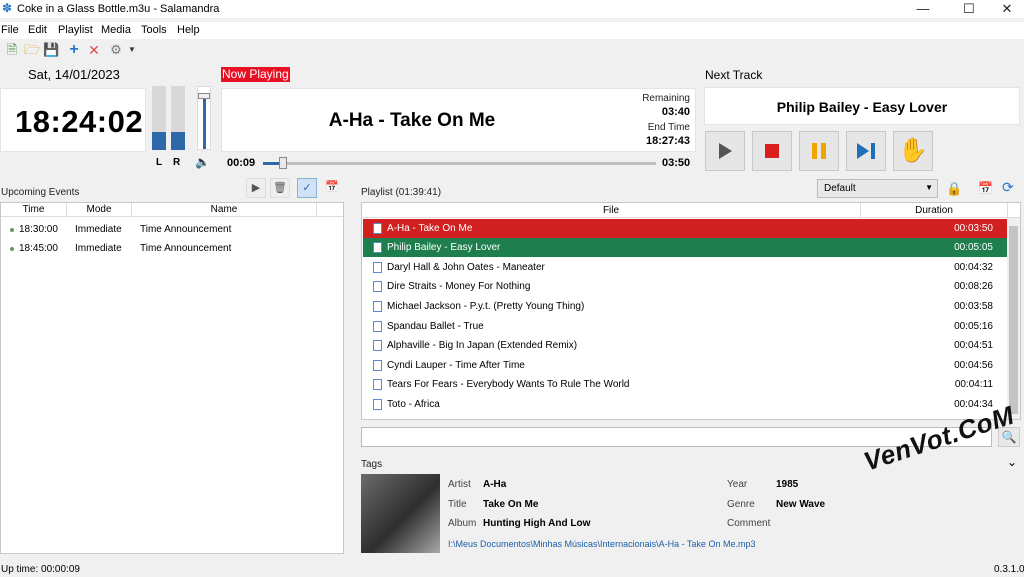 Image resolution: width=1024 pixels, height=577 pixels. Describe the element at coordinates (459, 286) in the screenshot. I see `track-name: Dire Straits - Money For Nothing` at that location.